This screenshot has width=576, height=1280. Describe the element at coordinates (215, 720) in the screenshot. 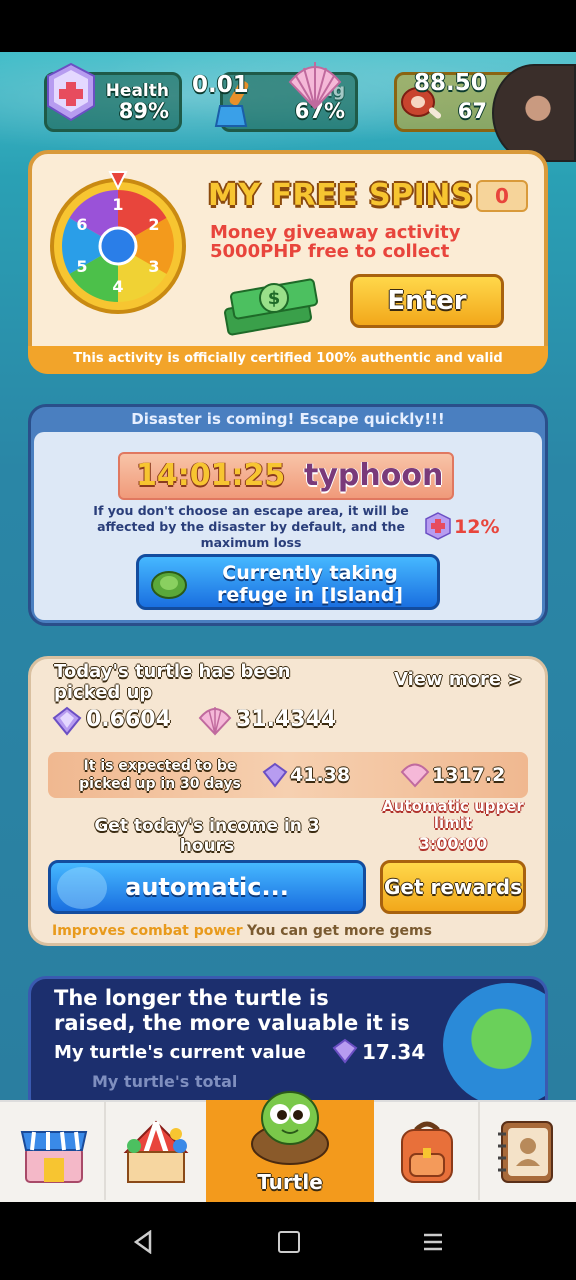

I see `shell-amount-icon` at that location.